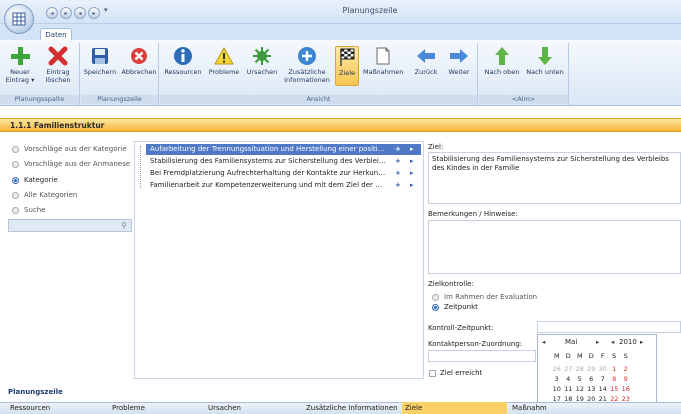 This screenshot has height=414, width=681. I want to click on massnahmen-button: Maßnahmen, so click(383, 61).